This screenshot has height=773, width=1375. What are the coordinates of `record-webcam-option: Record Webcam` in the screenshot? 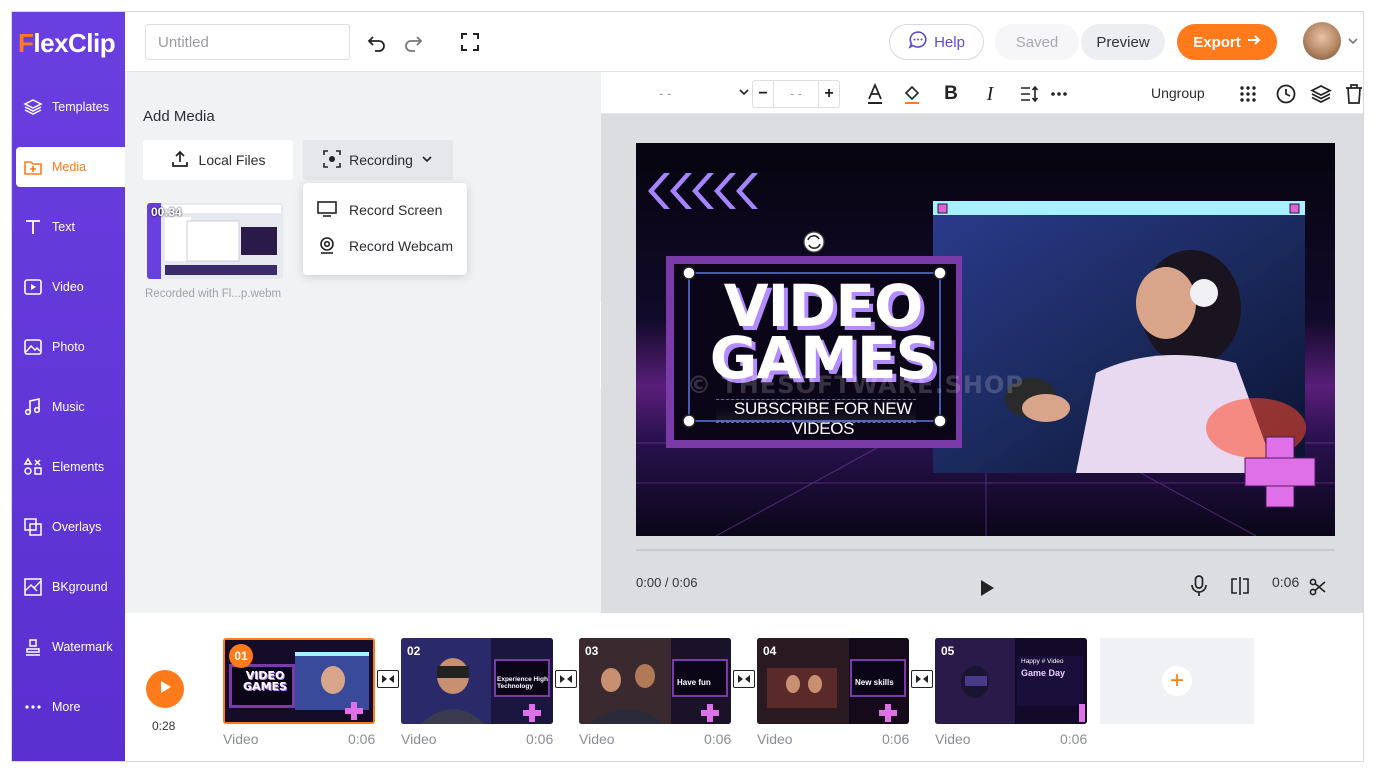 It's located at (385, 246).